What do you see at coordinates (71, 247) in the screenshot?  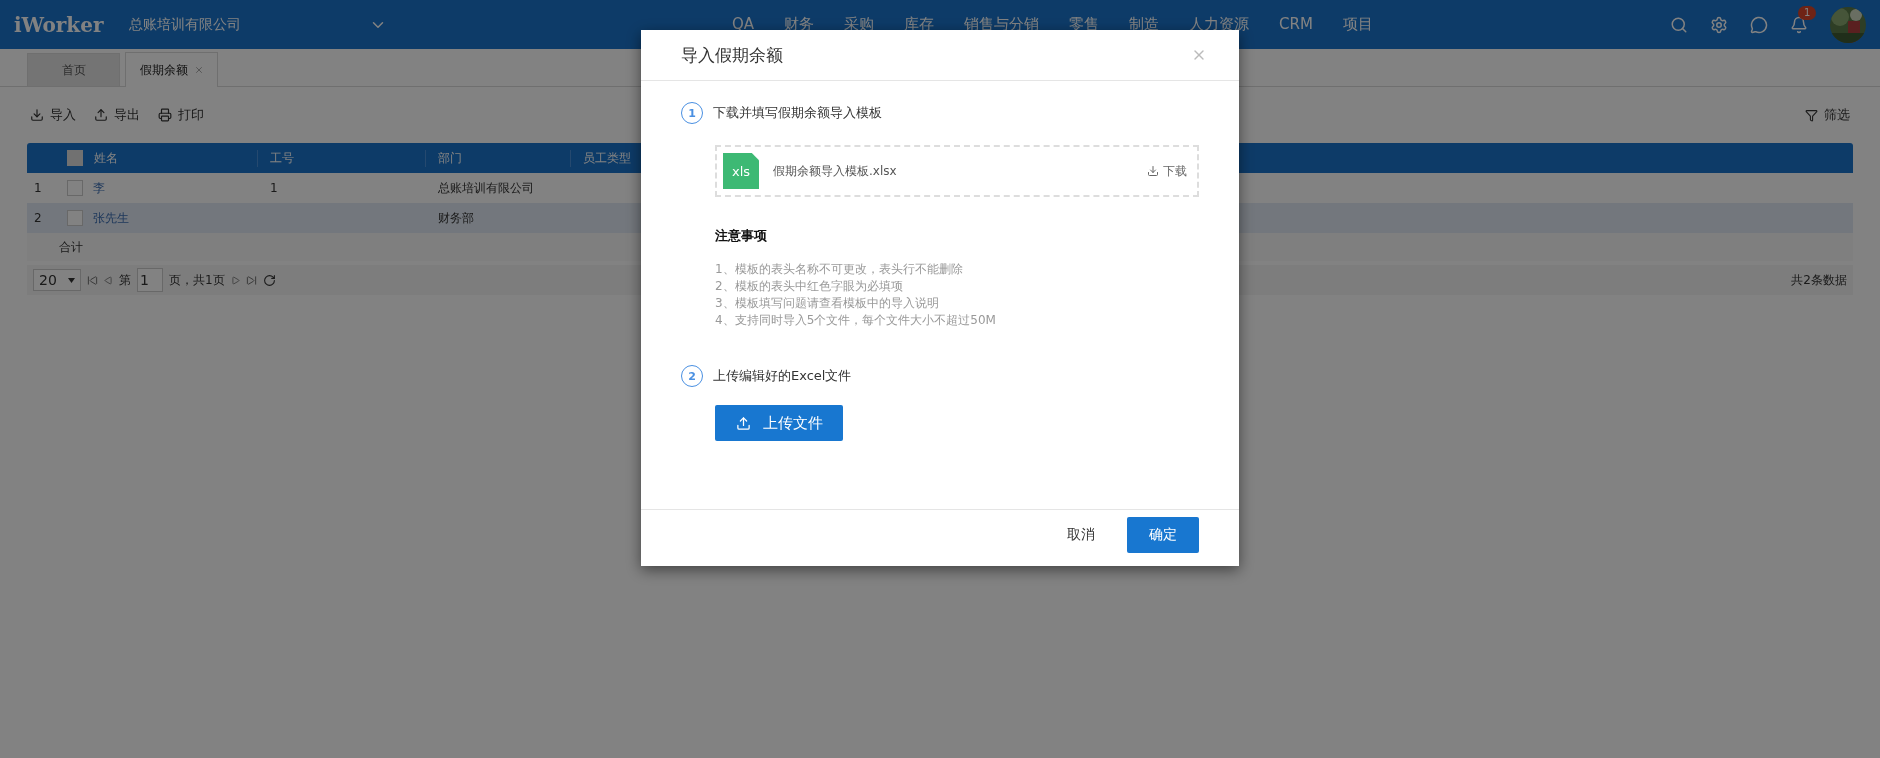 I see `total-label: 合计` at bounding box center [71, 247].